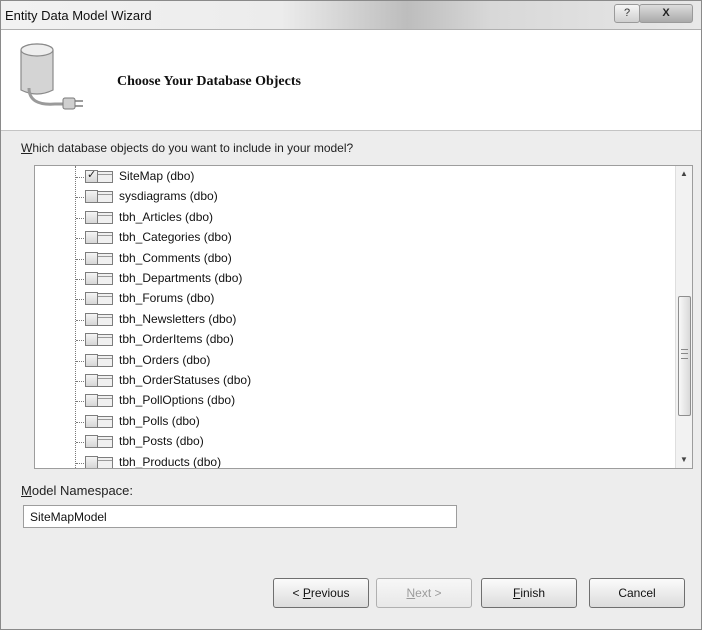 This screenshot has width=702, height=630. I want to click on model-namespace-label: Model Namespace:, so click(77, 490).